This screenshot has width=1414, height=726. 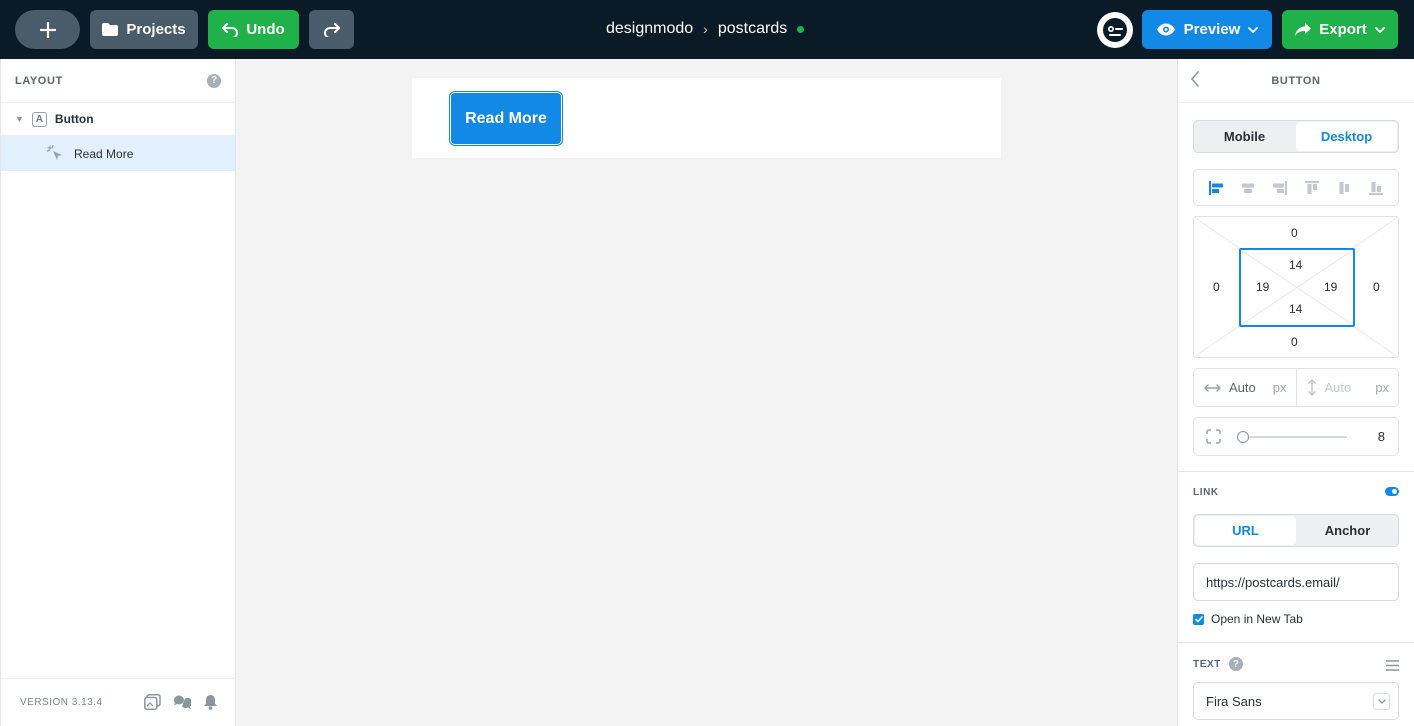 I want to click on preview-button: Preview, so click(x=1207, y=29).